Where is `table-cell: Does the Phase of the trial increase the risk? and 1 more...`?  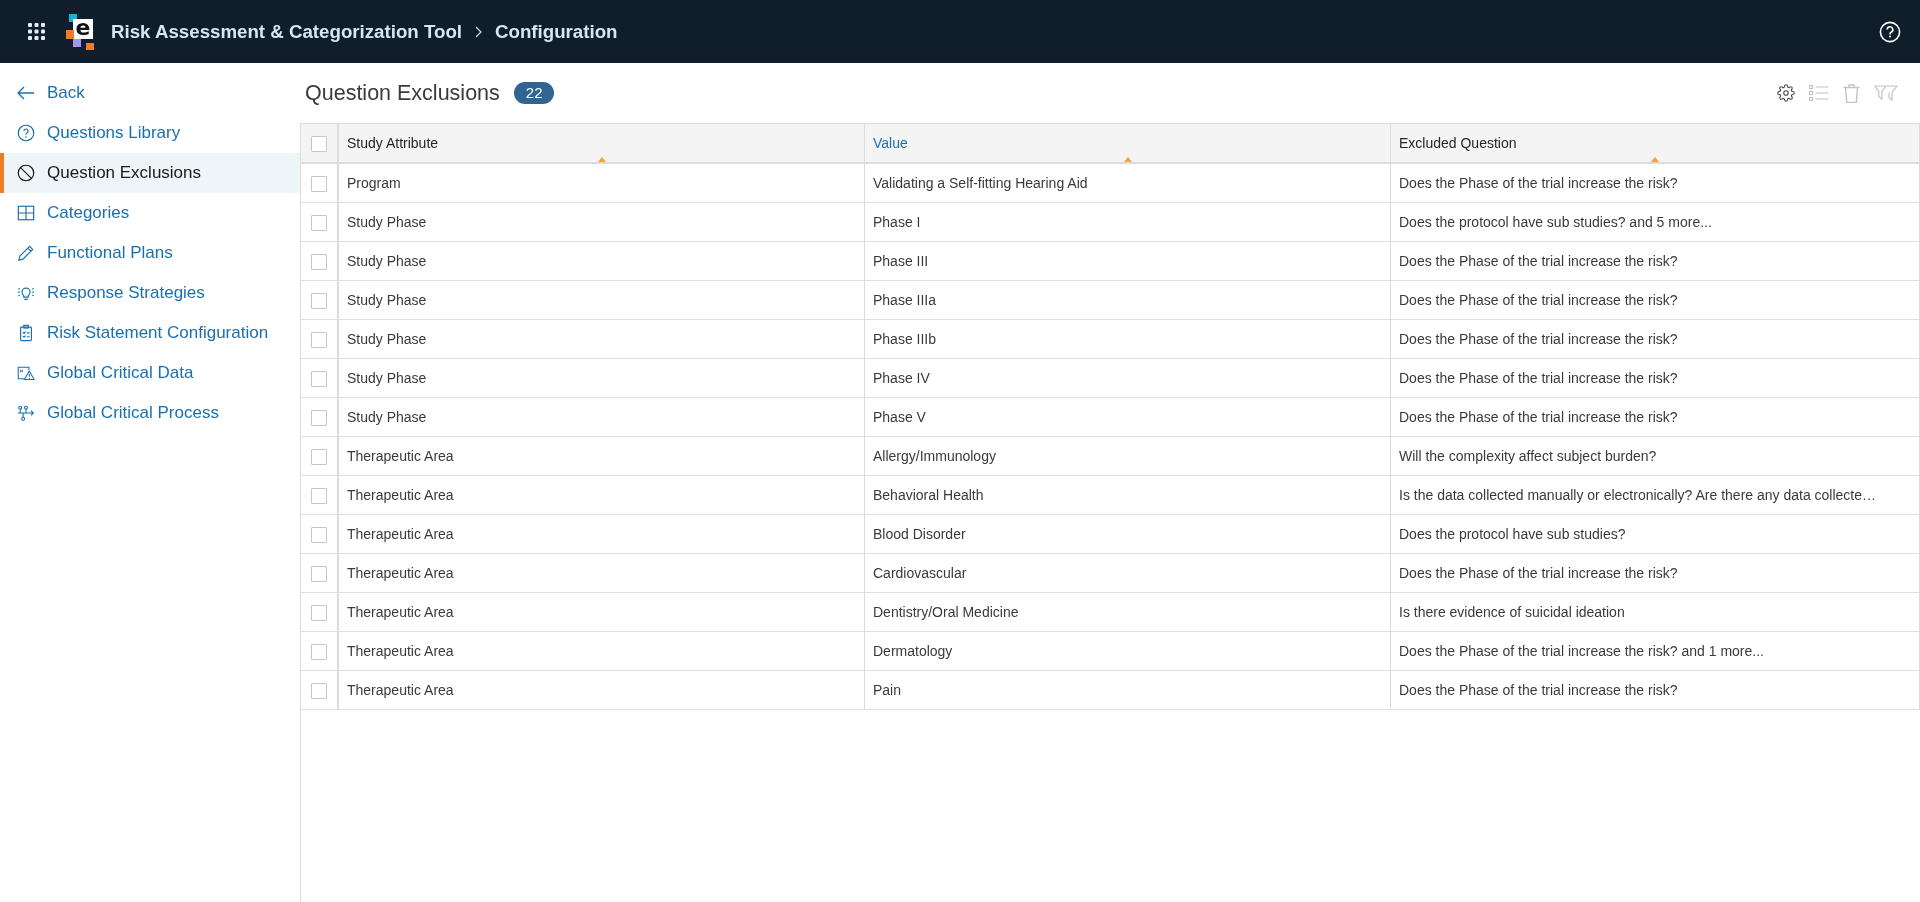
table-cell: Does the Phase of the trial increase the risk? and 1 more... is located at coordinates (1655, 651).